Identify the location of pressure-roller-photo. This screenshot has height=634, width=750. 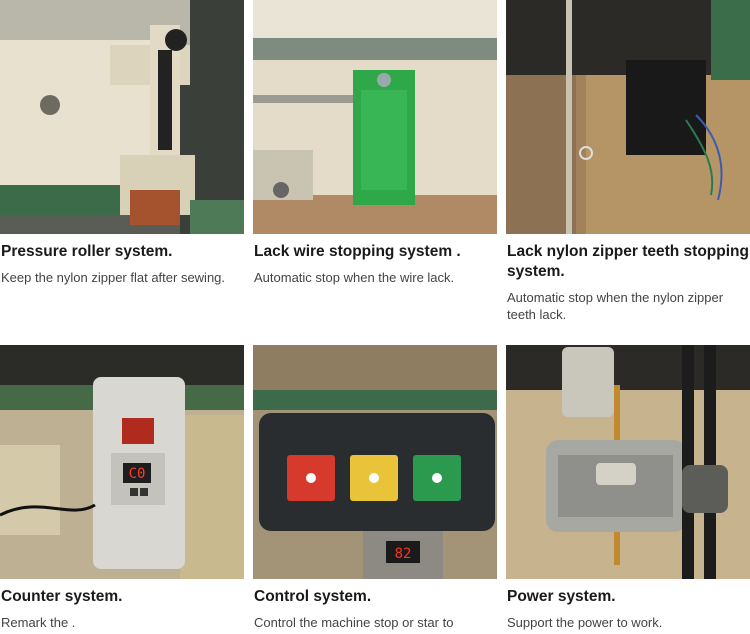
(122, 117).